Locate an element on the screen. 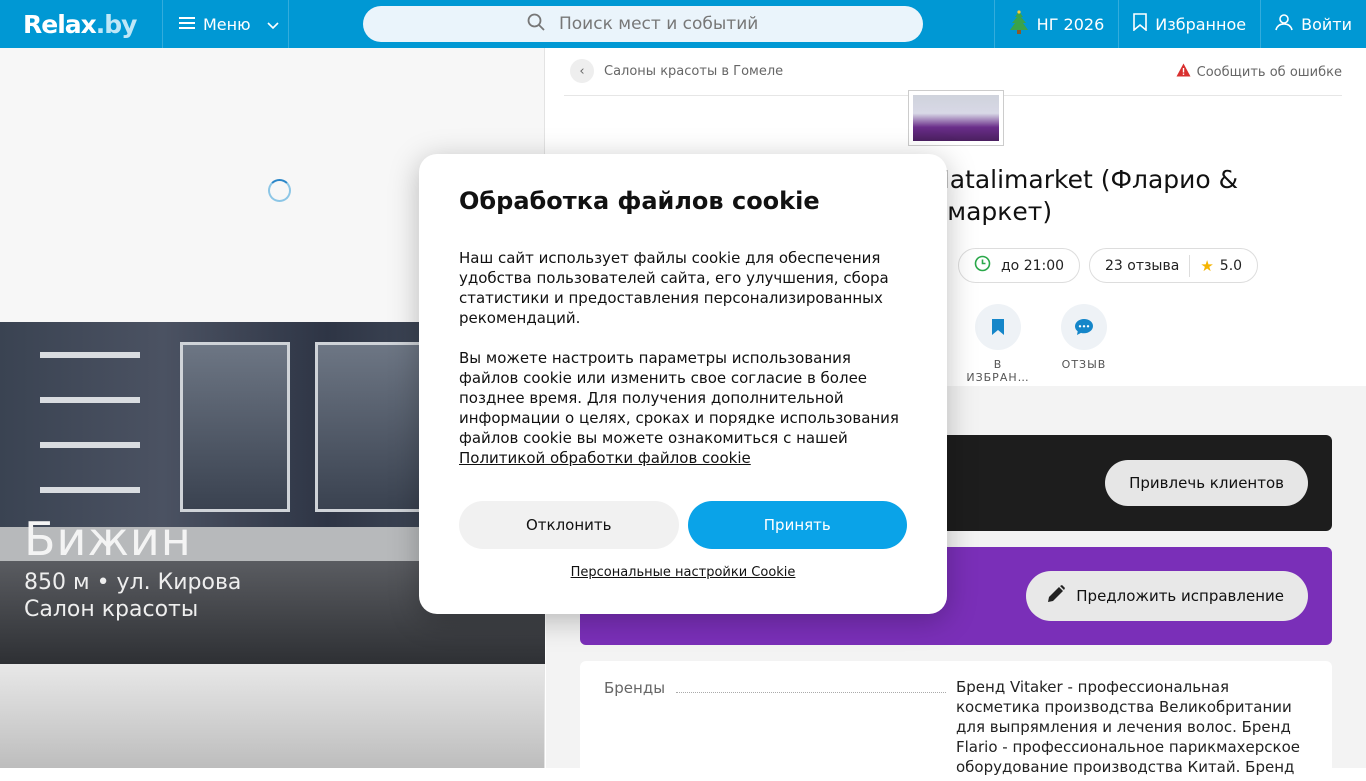 This screenshot has height=781, width=1366. cookie-settings-link: Персональные настройки Cookie is located at coordinates (683, 572).